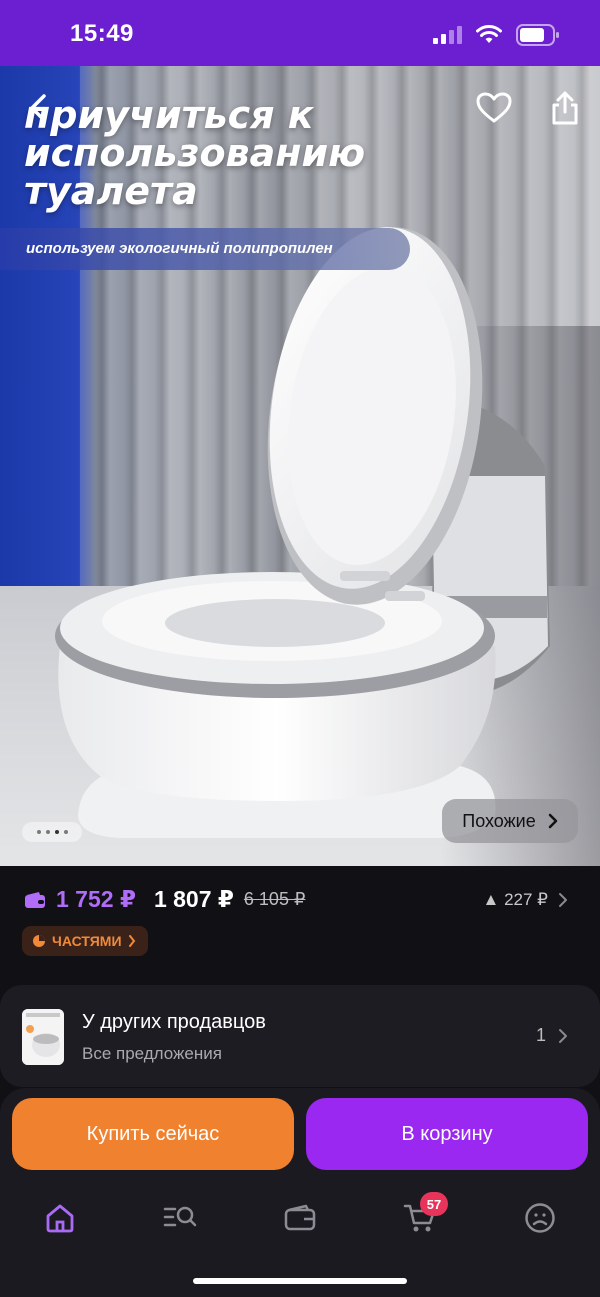  I want to click on home-indicator, so click(300, 1281).